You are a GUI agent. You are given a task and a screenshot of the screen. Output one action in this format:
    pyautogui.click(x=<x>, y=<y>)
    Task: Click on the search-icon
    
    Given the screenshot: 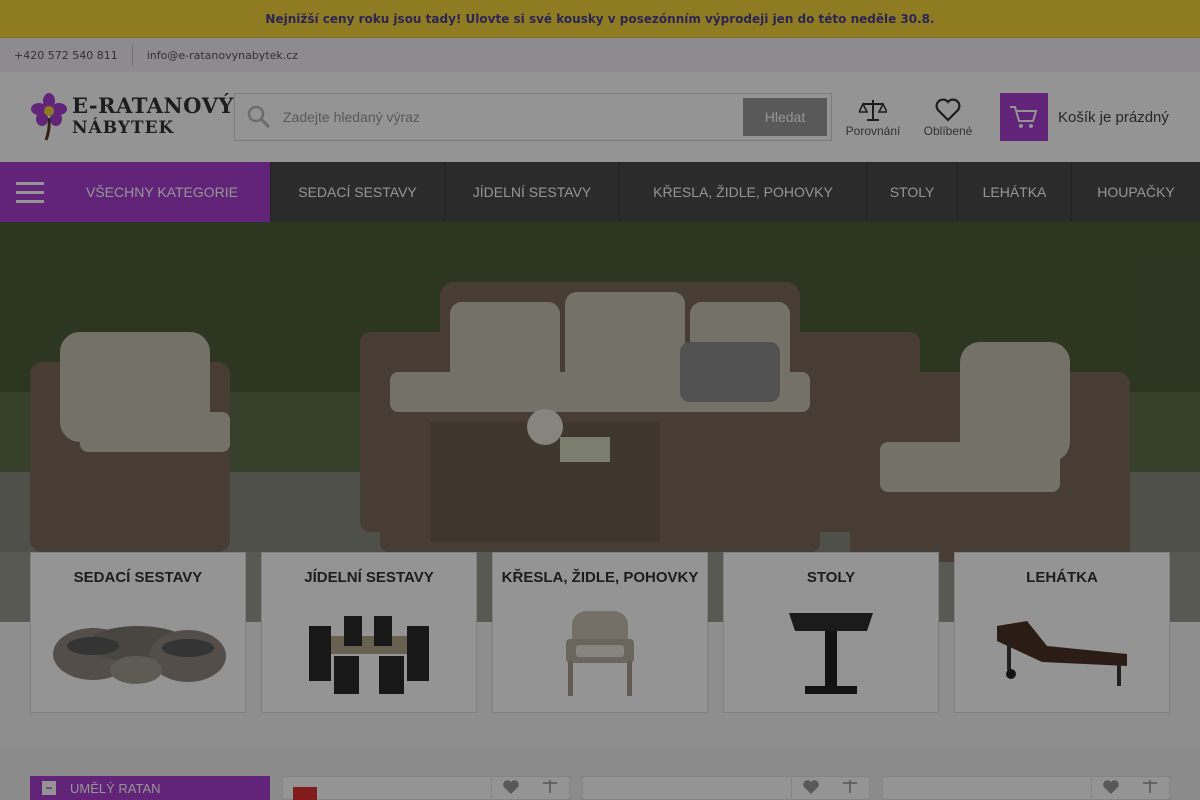 What is the action you would take?
    pyautogui.click(x=259, y=117)
    